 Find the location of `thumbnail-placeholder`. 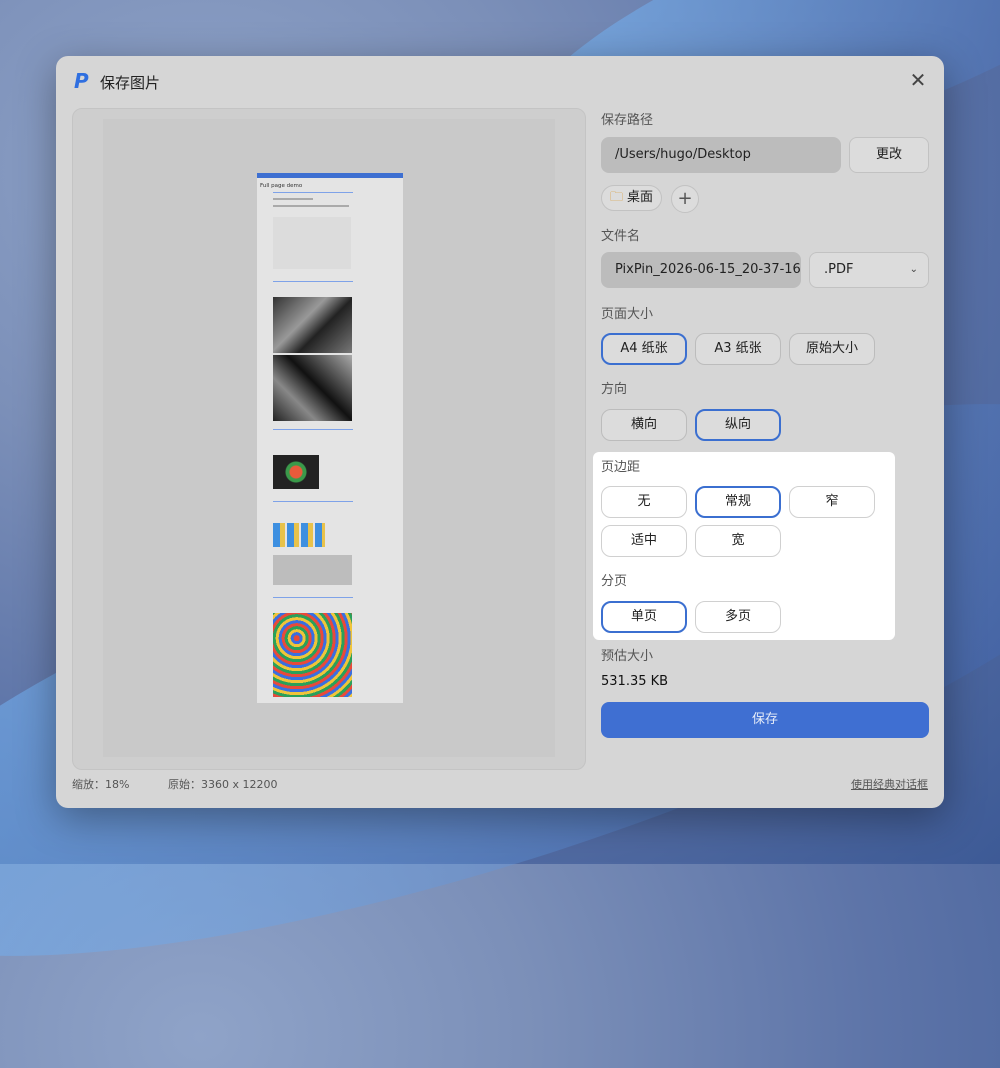

thumbnail-placeholder is located at coordinates (312, 570).